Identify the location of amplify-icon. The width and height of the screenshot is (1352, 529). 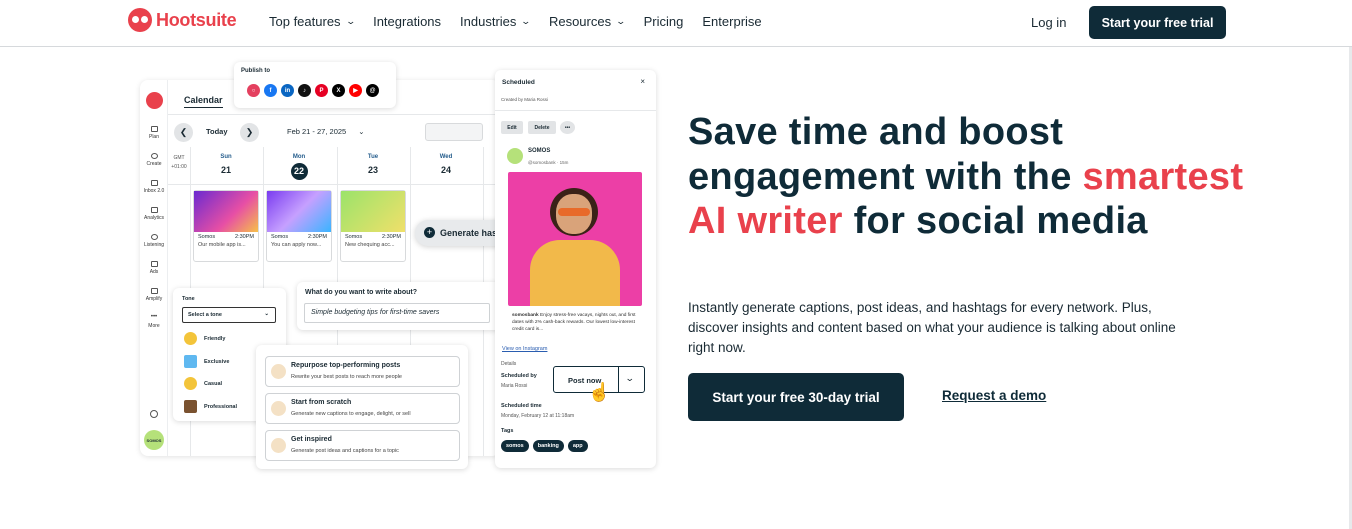
(154, 291).